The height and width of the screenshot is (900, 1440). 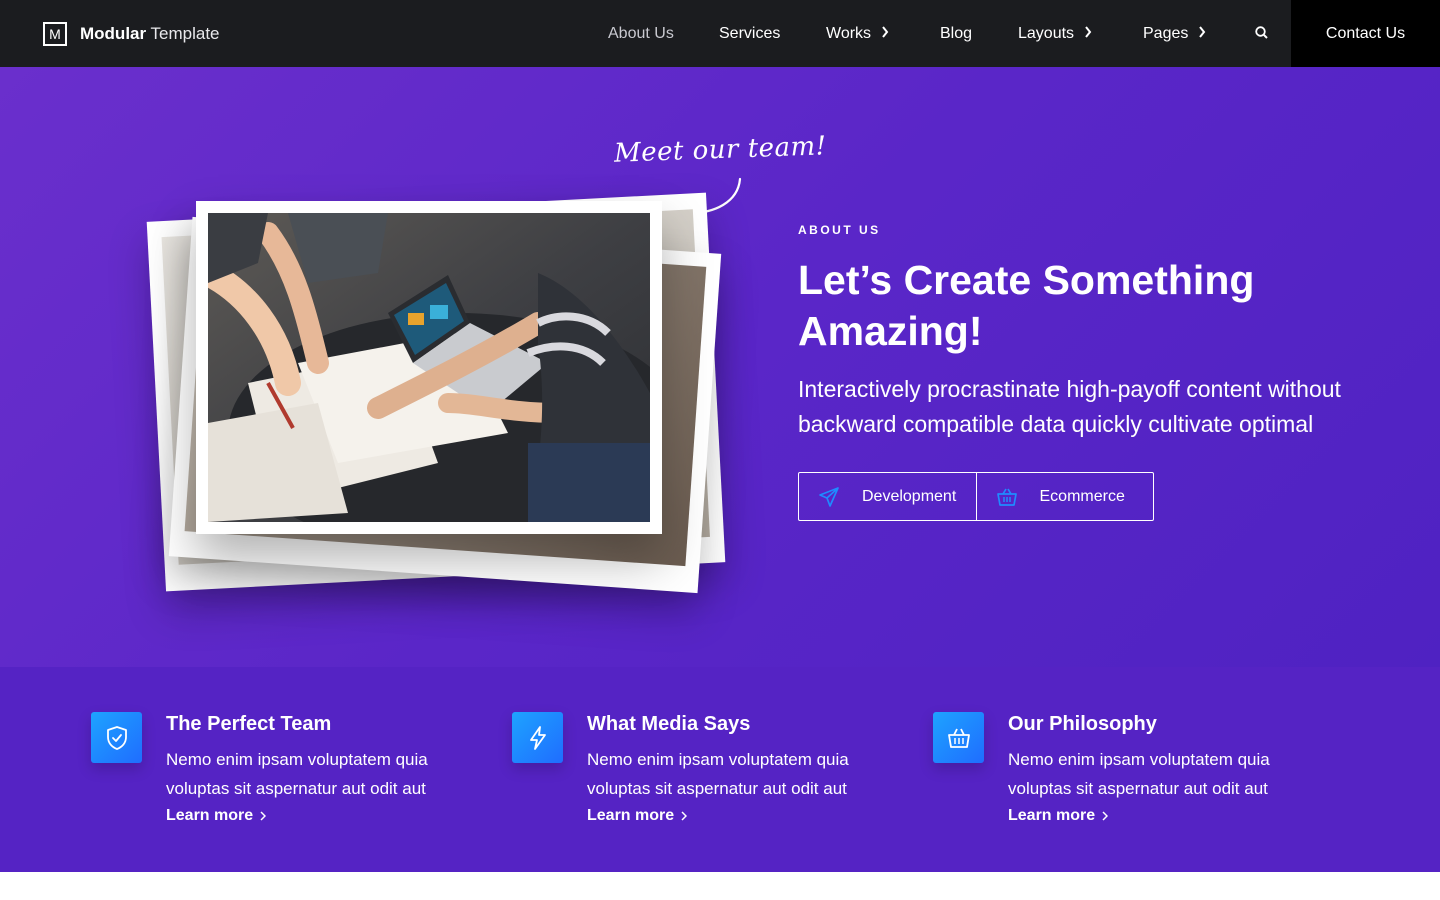 I want to click on feature-title: The Perfect Team, so click(x=249, y=724).